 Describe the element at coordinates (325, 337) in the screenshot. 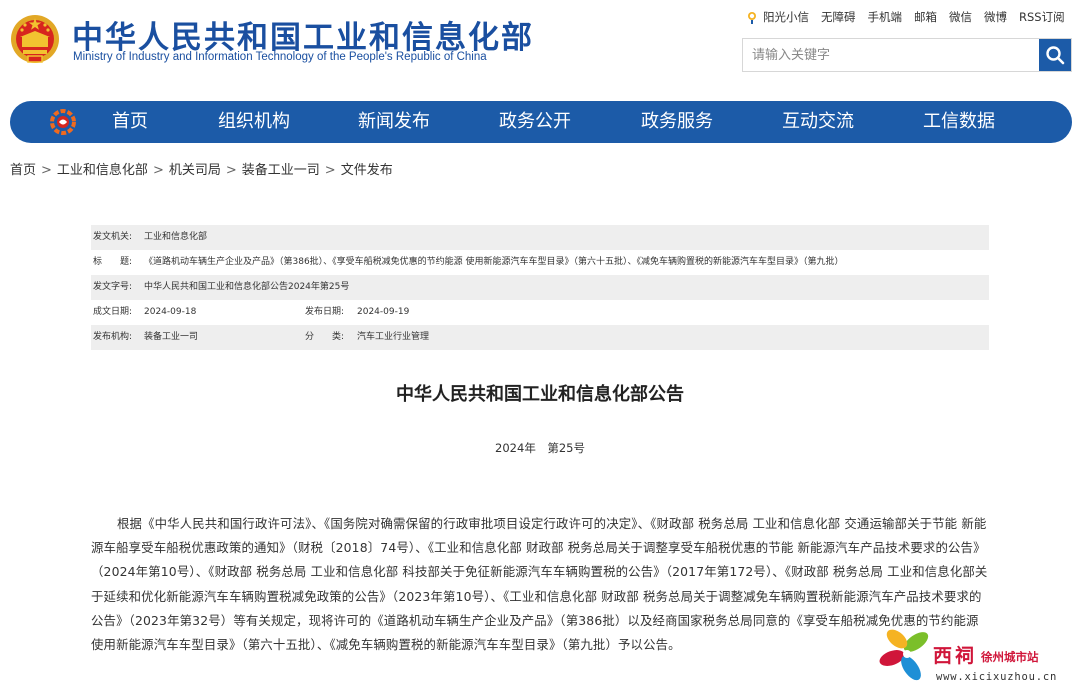

I see `meta-category-label: 分 类:` at that location.